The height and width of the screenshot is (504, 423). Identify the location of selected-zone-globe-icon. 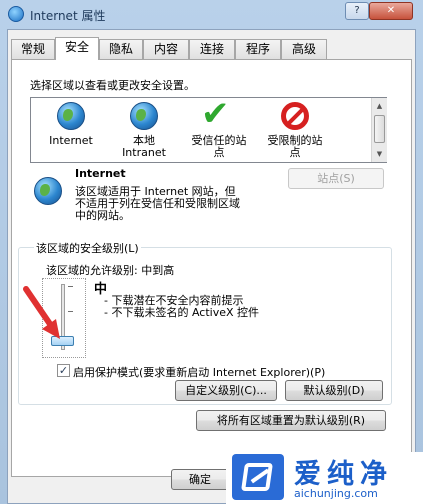
(48, 191).